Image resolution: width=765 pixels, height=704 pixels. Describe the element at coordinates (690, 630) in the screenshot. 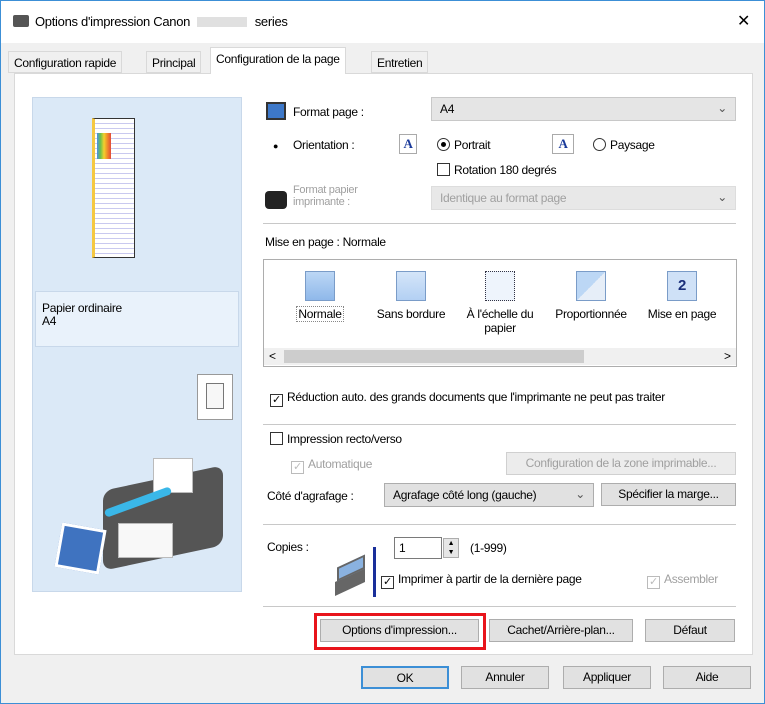

I see `default-button: Défaut` at that location.